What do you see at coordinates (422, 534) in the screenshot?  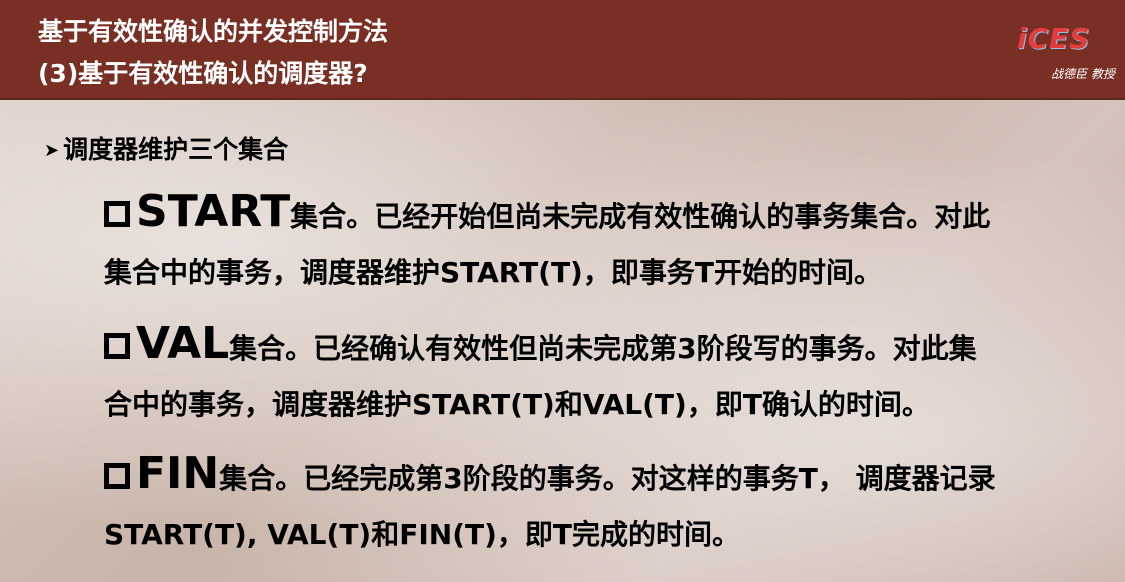 I see `set-desc-line2: START(T), VAL(T)和FIN(T)，即T完成的时间。` at bounding box center [422, 534].